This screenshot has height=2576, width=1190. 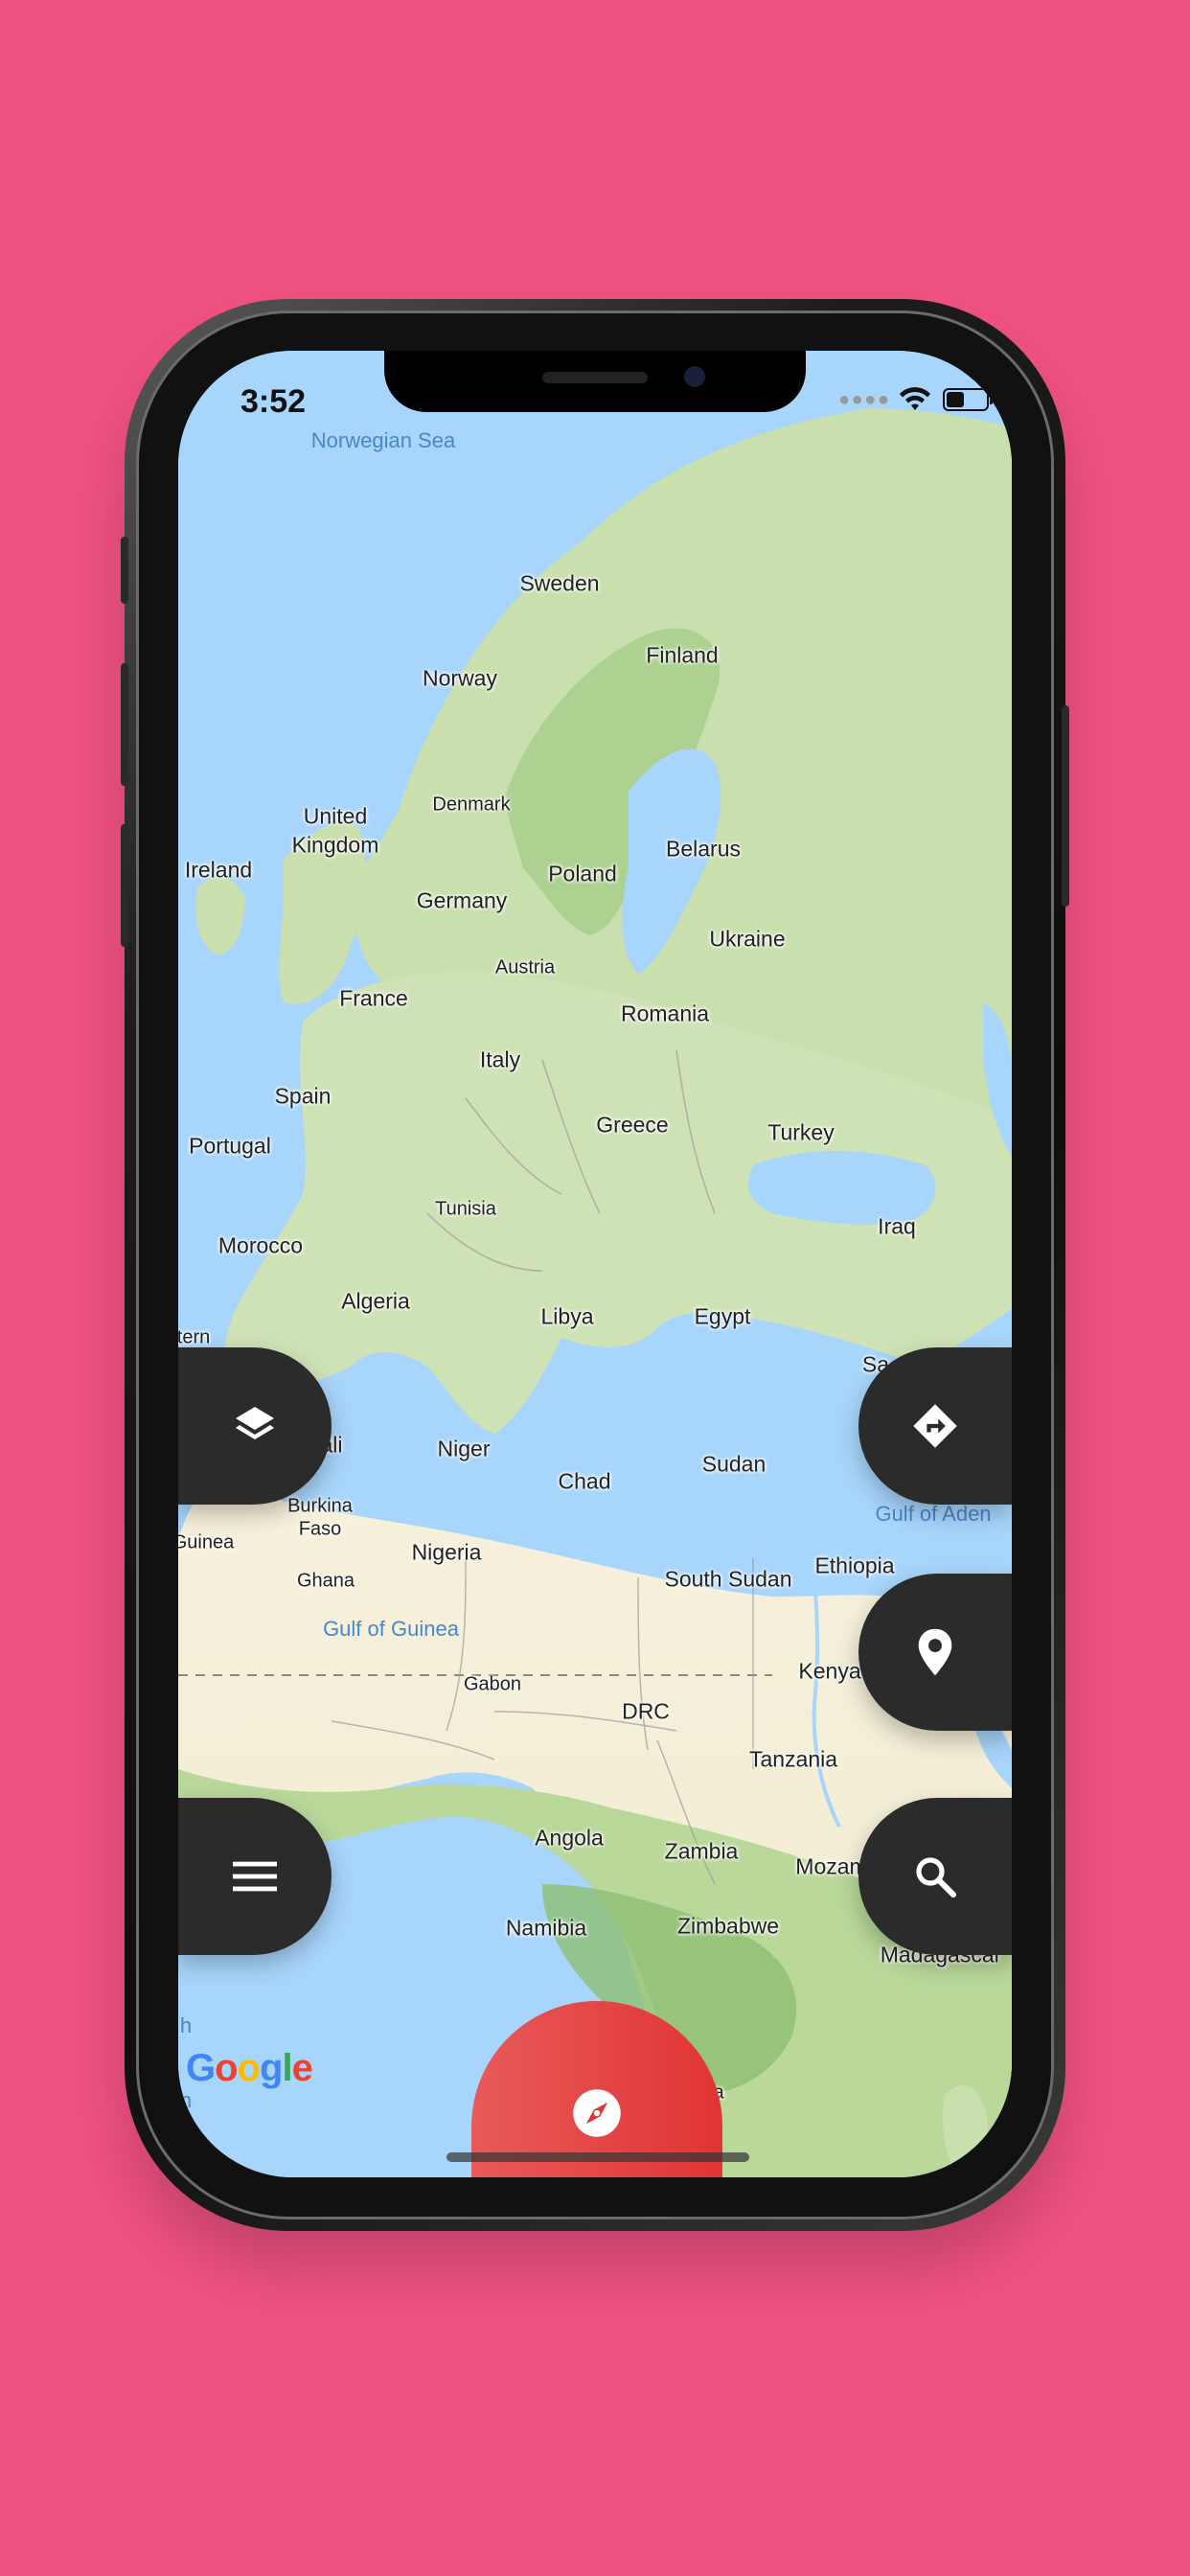 I want to click on menu-button, so click(x=255, y=1876).